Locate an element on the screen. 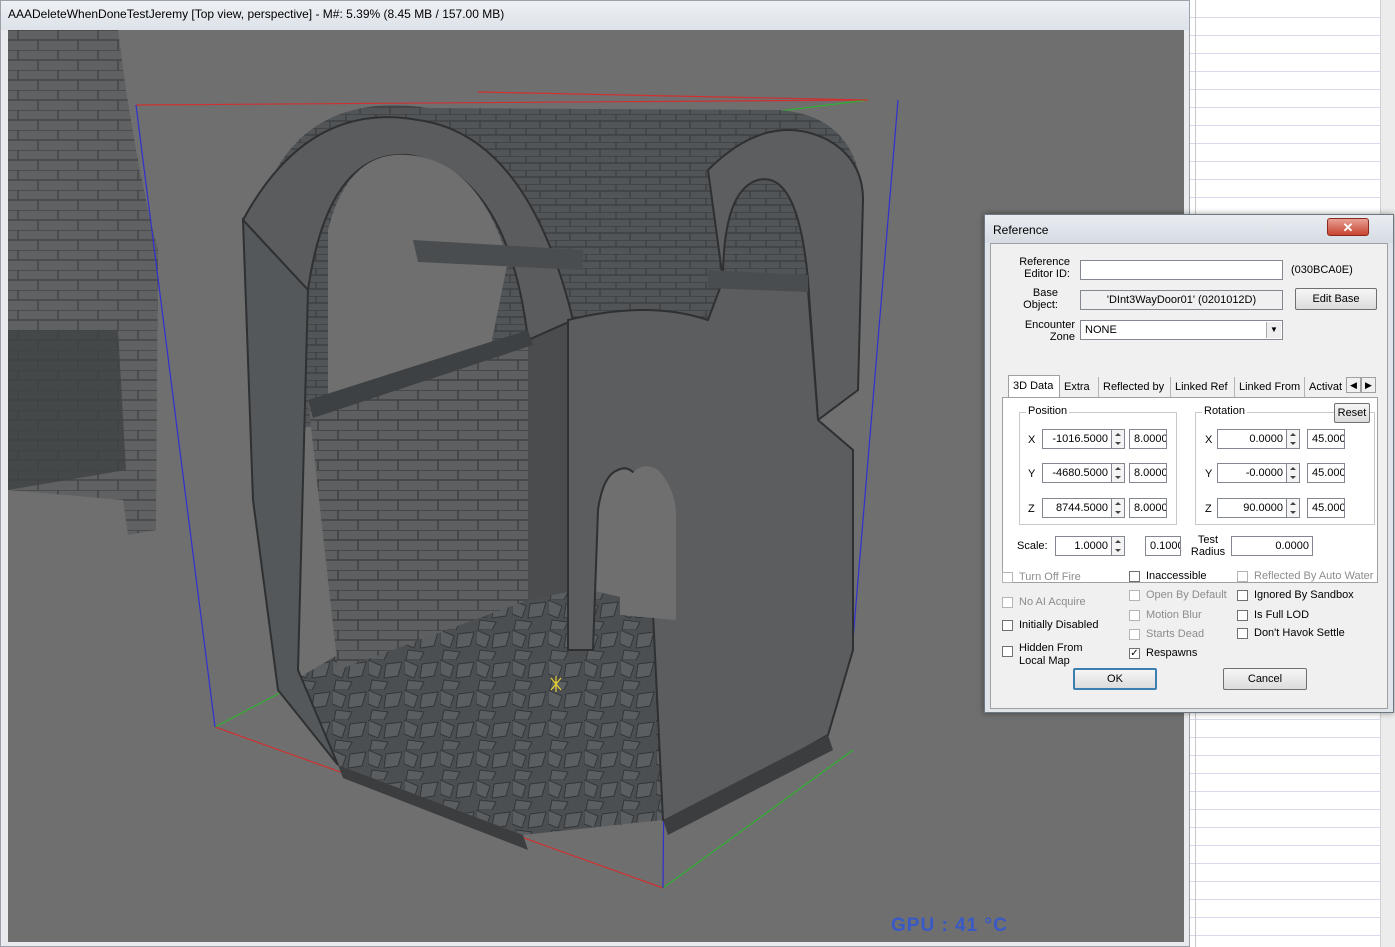 Image resolution: width=1395 pixels, height=947 pixels. edit-base-button: Edit Base is located at coordinates (1336, 299).